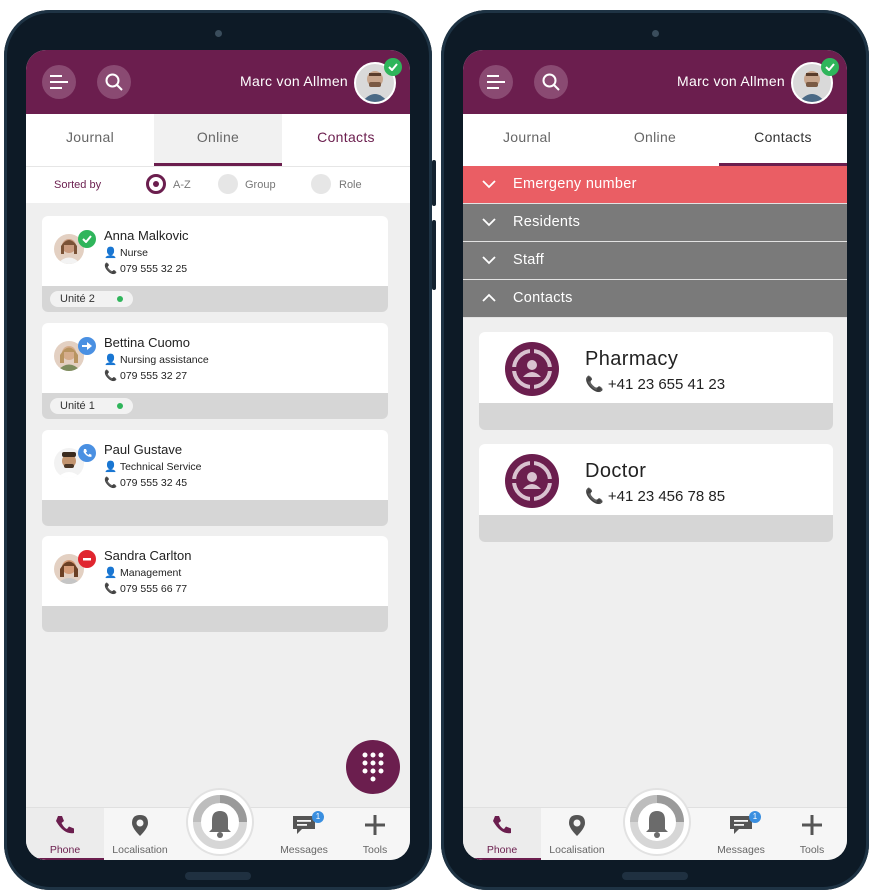 This screenshot has width=869, height=892. What do you see at coordinates (655, 384) in the screenshot?
I see `contact-phone: 📞 +41 23 655 41 23` at bounding box center [655, 384].